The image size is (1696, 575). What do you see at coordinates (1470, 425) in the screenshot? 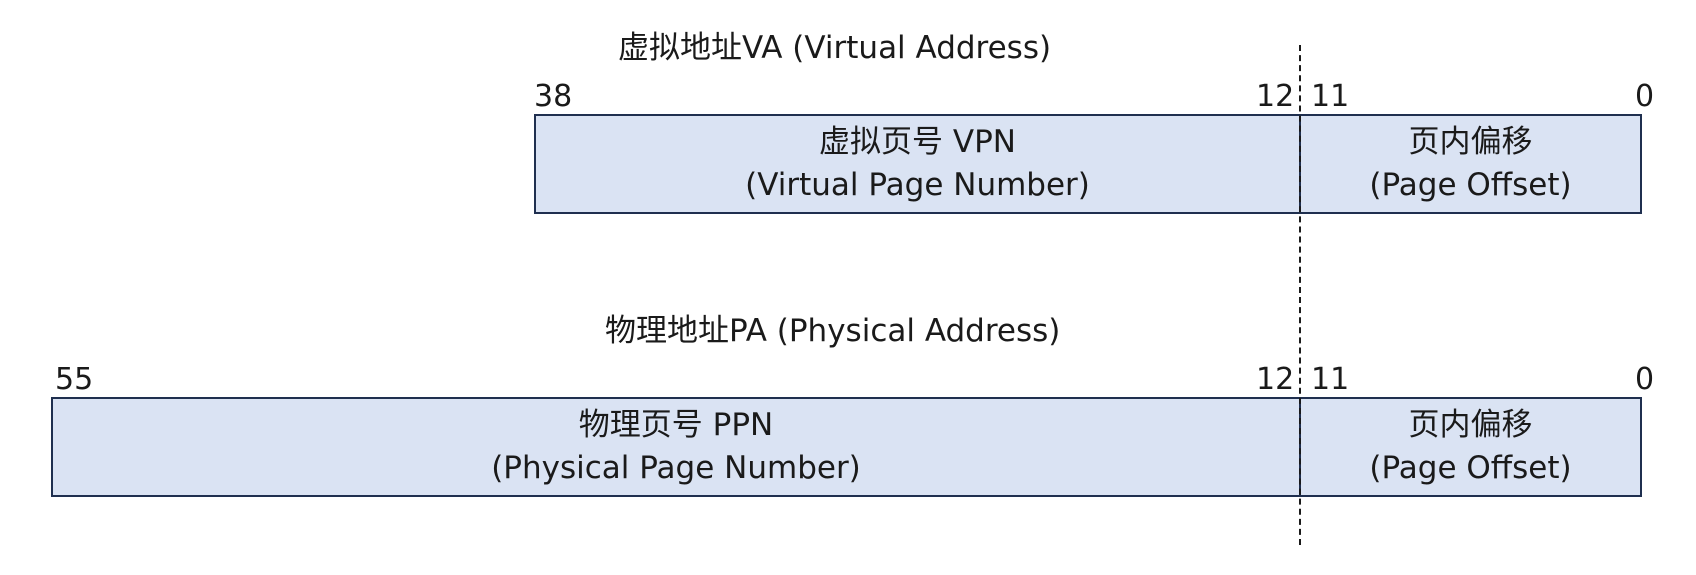
I see `pa-offset-label: 页内偏移` at bounding box center [1470, 425].